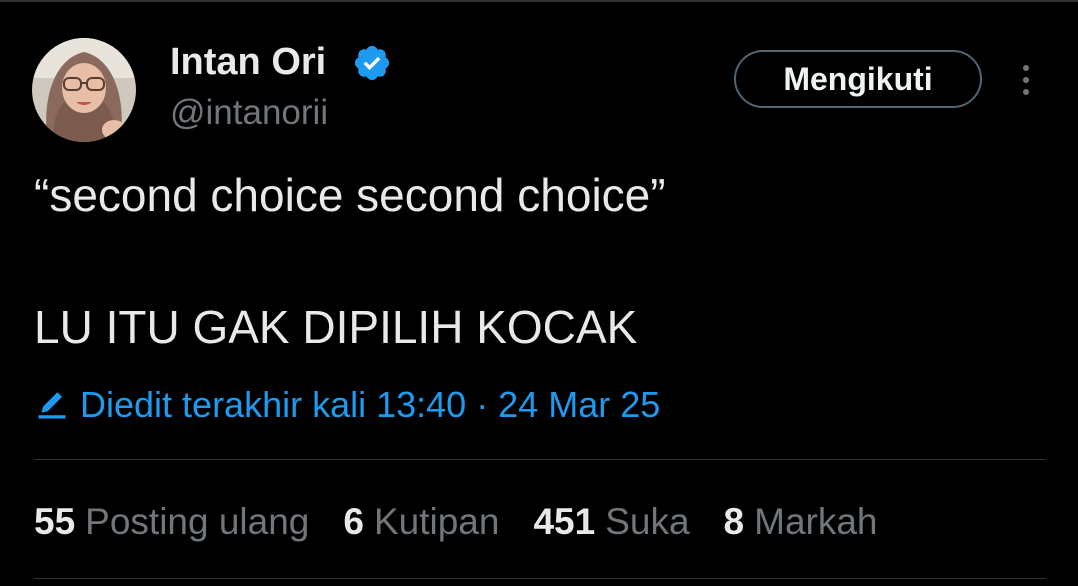  I want to click on display-name: Intan Ori, so click(248, 62).